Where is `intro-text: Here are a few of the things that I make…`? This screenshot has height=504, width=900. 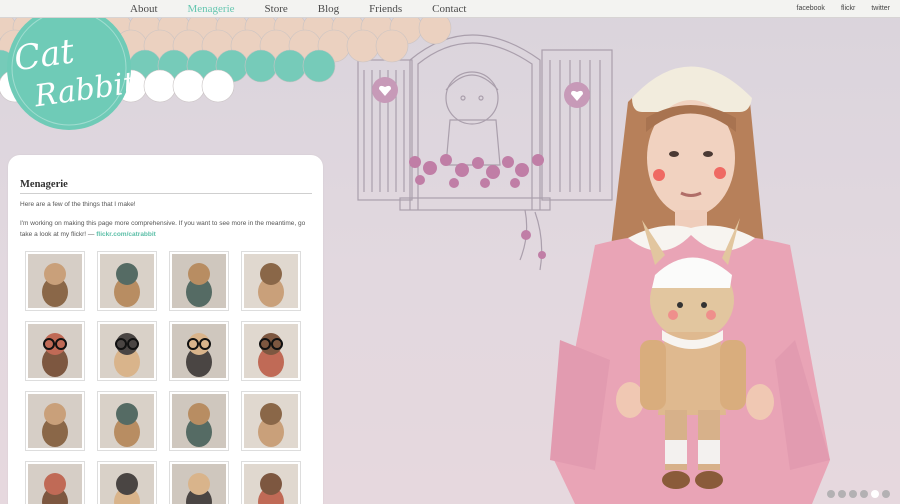 intro-text: Here are a few of the things that I make… is located at coordinates (78, 204).